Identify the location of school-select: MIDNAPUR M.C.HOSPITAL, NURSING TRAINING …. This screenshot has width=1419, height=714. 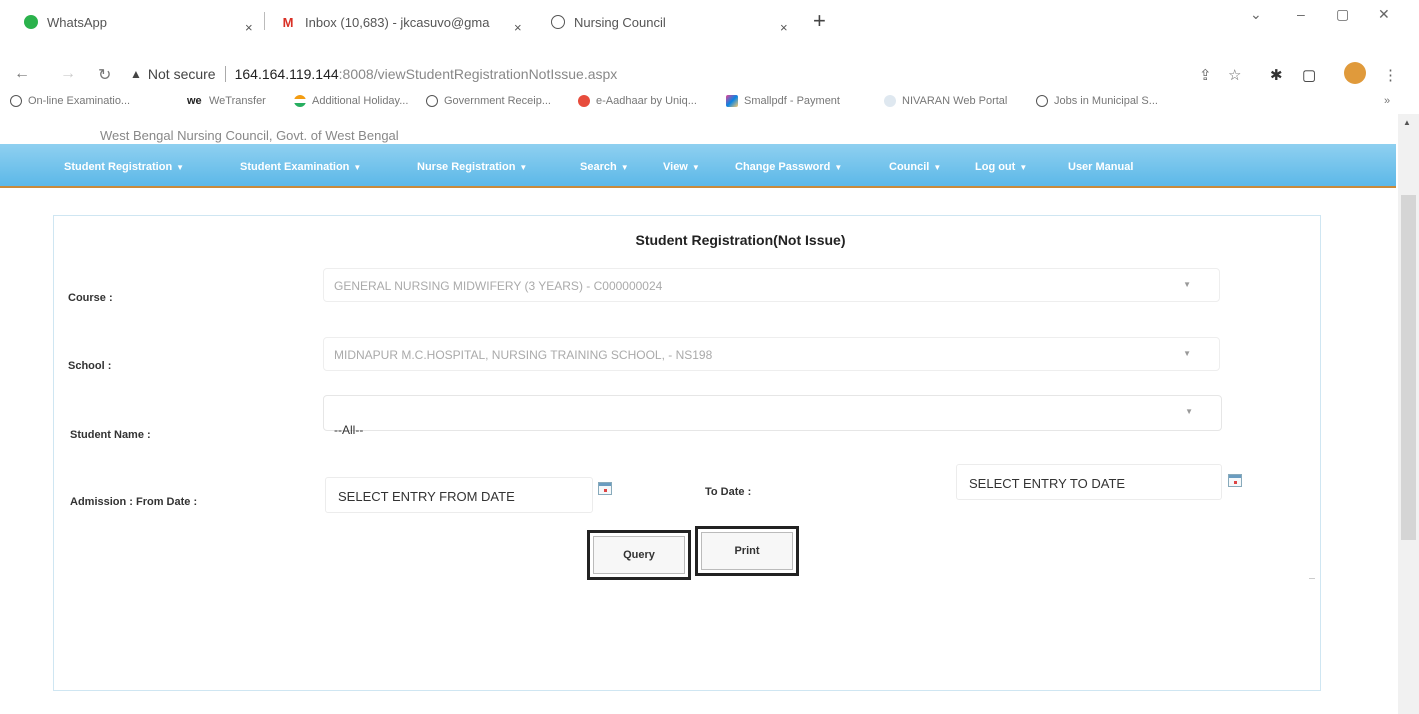
(771, 354).